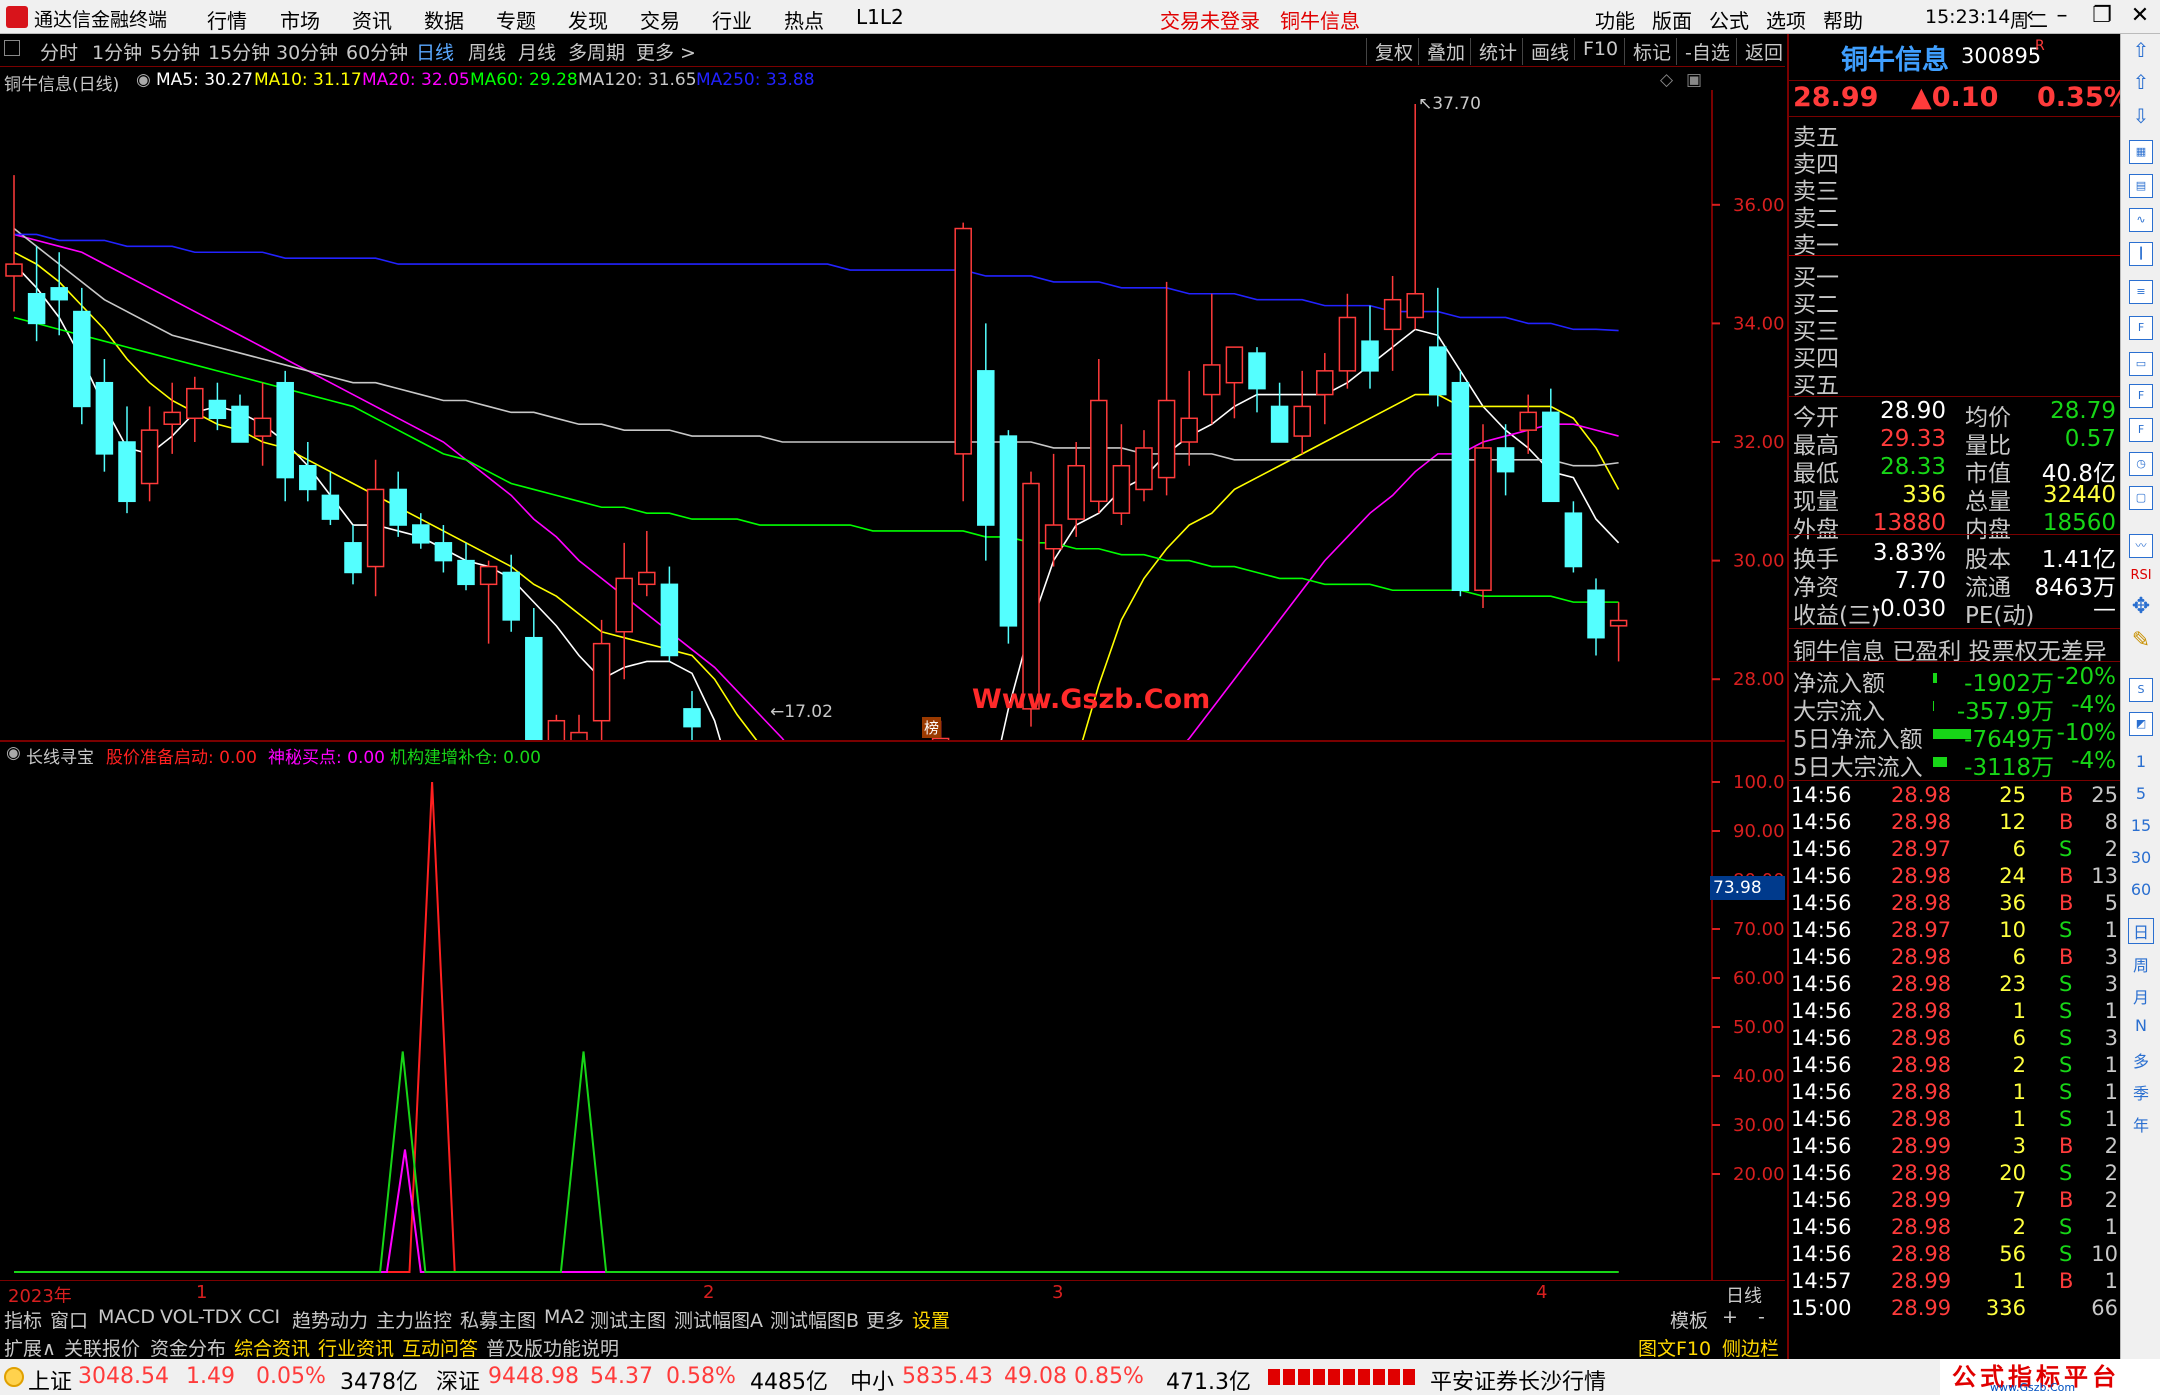  What do you see at coordinates (272, 1347) in the screenshot?
I see `link-general-news: 综合资讯` at bounding box center [272, 1347].